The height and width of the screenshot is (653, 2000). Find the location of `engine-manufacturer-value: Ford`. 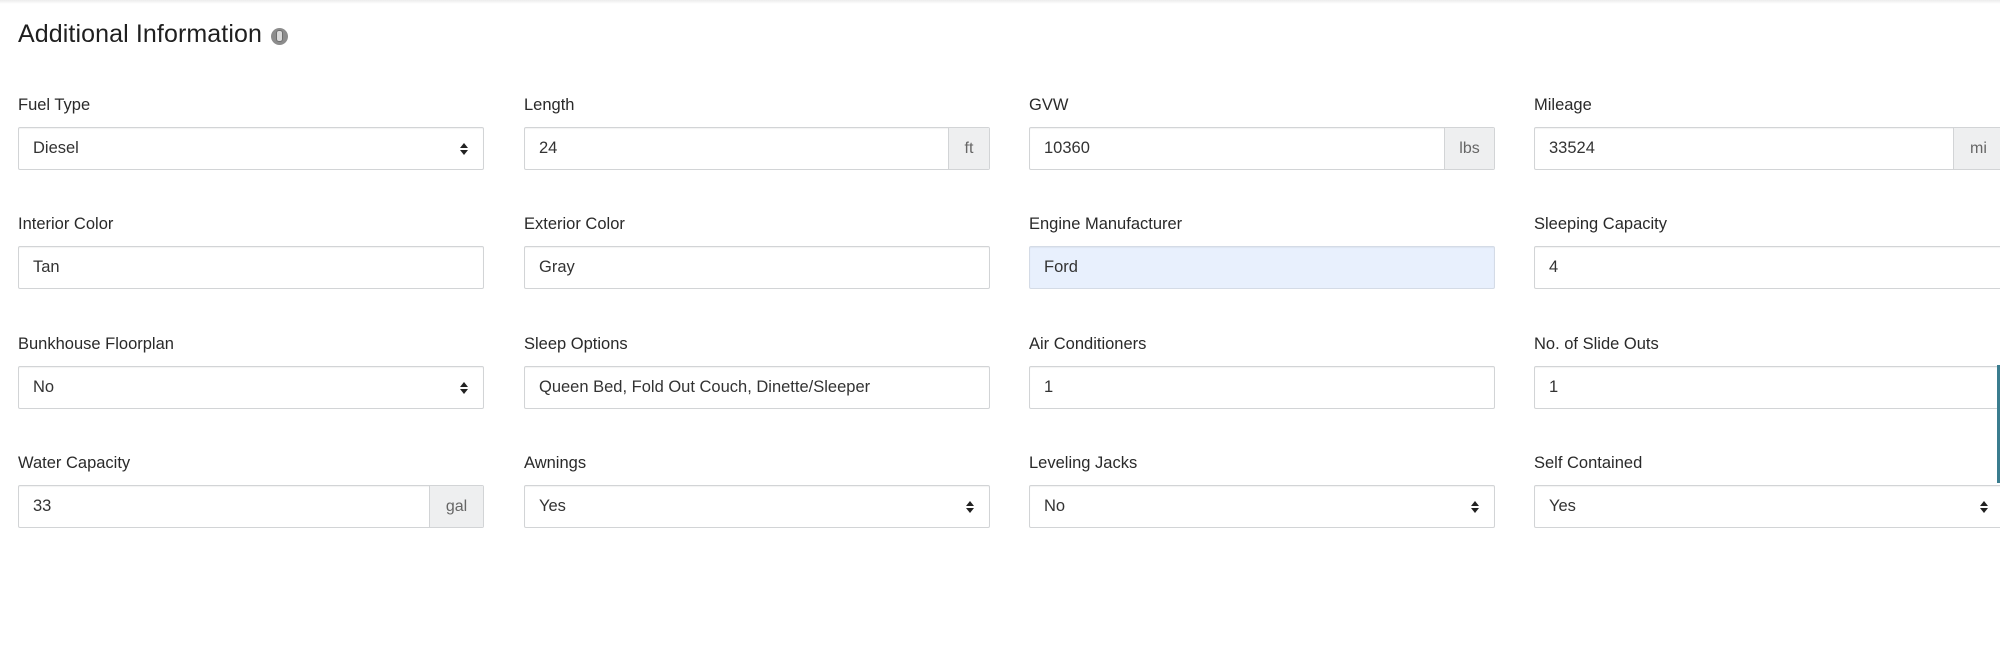

engine-manufacturer-value: Ford is located at coordinates (1061, 267).